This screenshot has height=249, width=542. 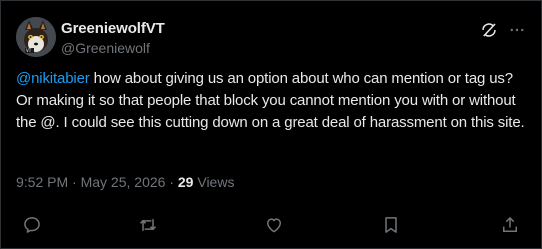 I want to click on bookmark-button, so click(x=391, y=225).